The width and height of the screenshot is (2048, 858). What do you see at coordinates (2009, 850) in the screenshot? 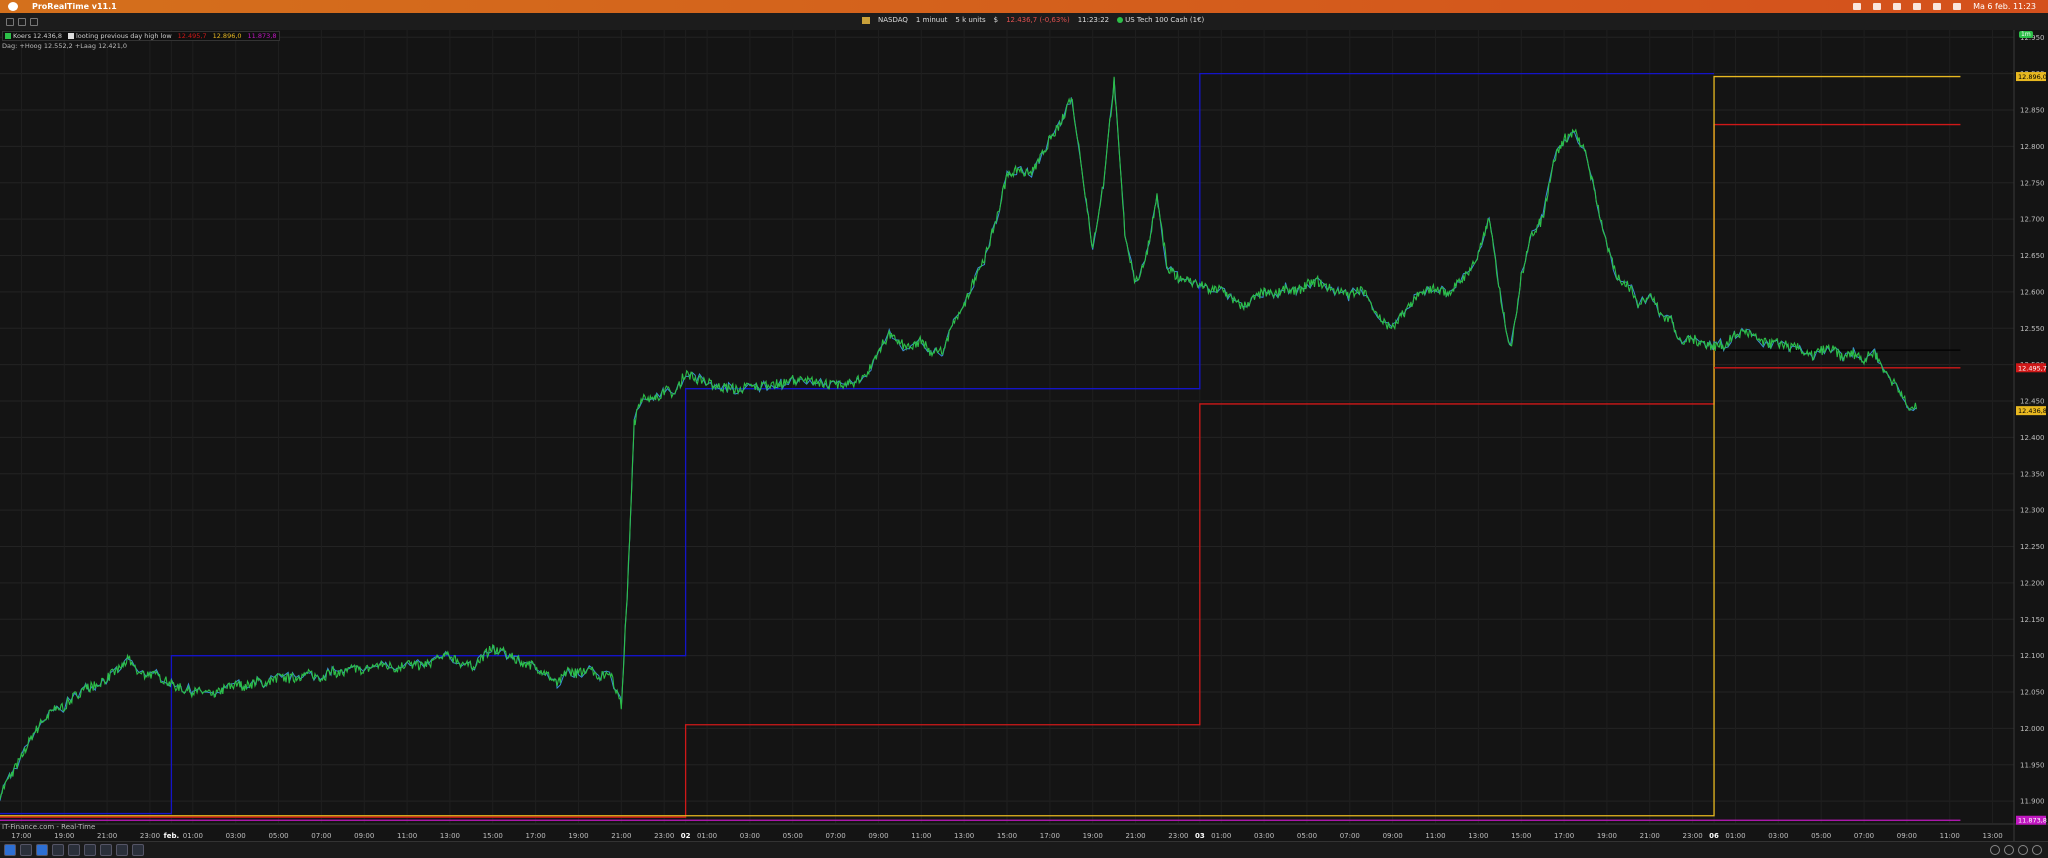
I see `zoom-in-icon` at bounding box center [2009, 850].